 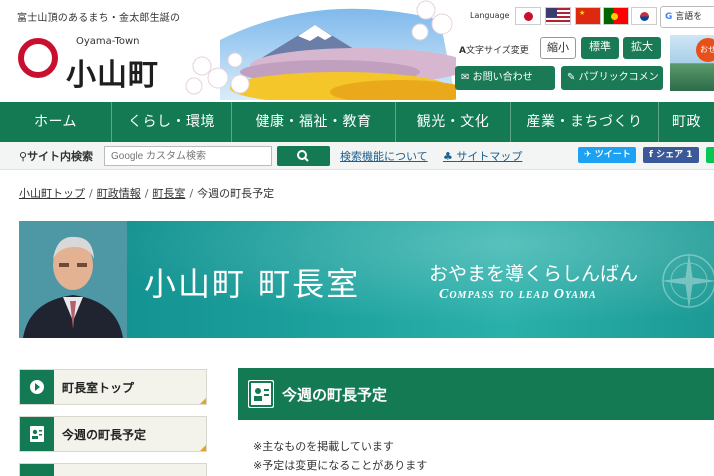 I want to click on nav-life-environment: くらし・環境, so click(x=172, y=122).